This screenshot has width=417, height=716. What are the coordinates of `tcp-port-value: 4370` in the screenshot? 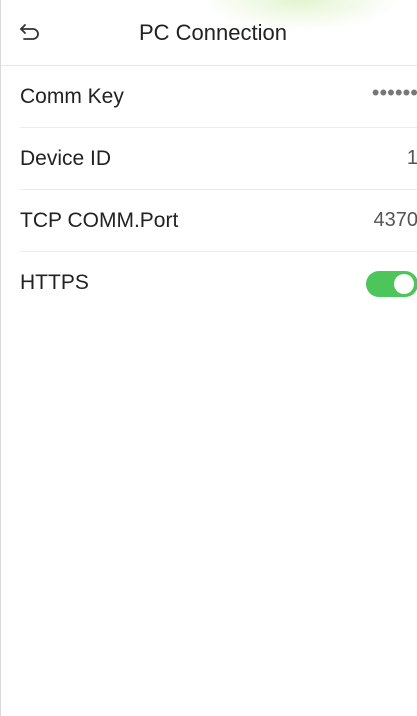 It's located at (395, 220).